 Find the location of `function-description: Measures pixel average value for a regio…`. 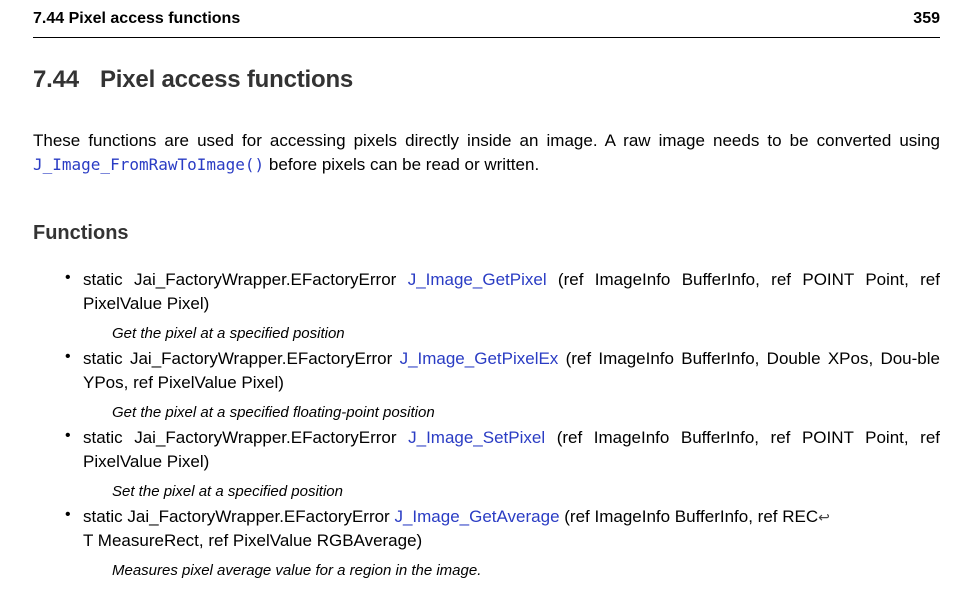

function-description: Measures pixel average value for a regio… is located at coordinates (297, 570).